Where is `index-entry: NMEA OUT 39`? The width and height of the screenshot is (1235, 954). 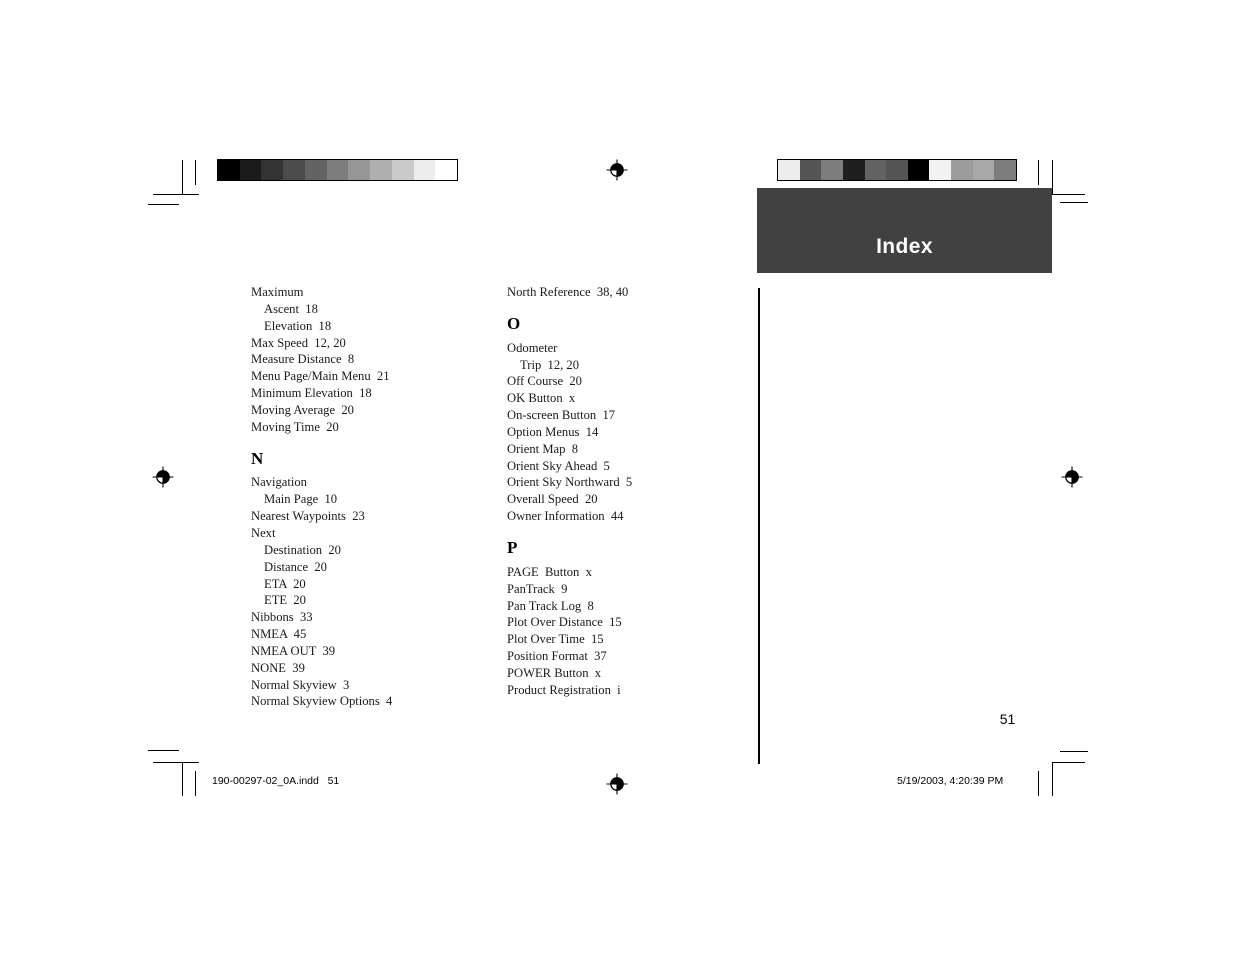 index-entry: NMEA OUT 39 is located at coordinates (293, 650).